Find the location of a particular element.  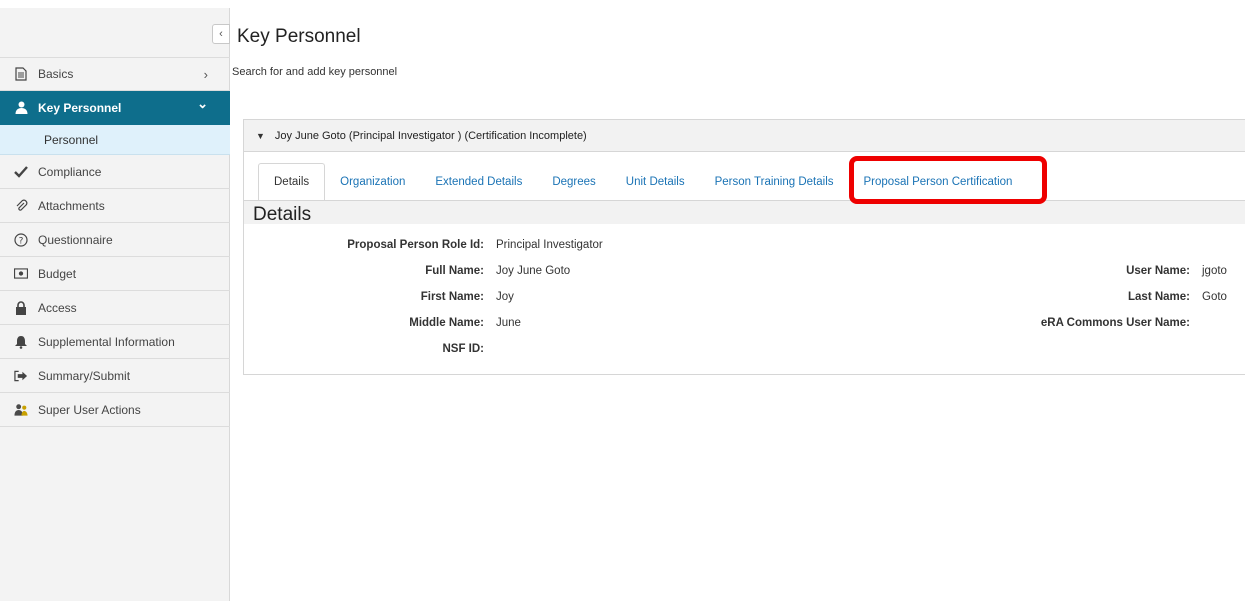

sidebar-item-label: Basics is located at coordinates (56, 74).